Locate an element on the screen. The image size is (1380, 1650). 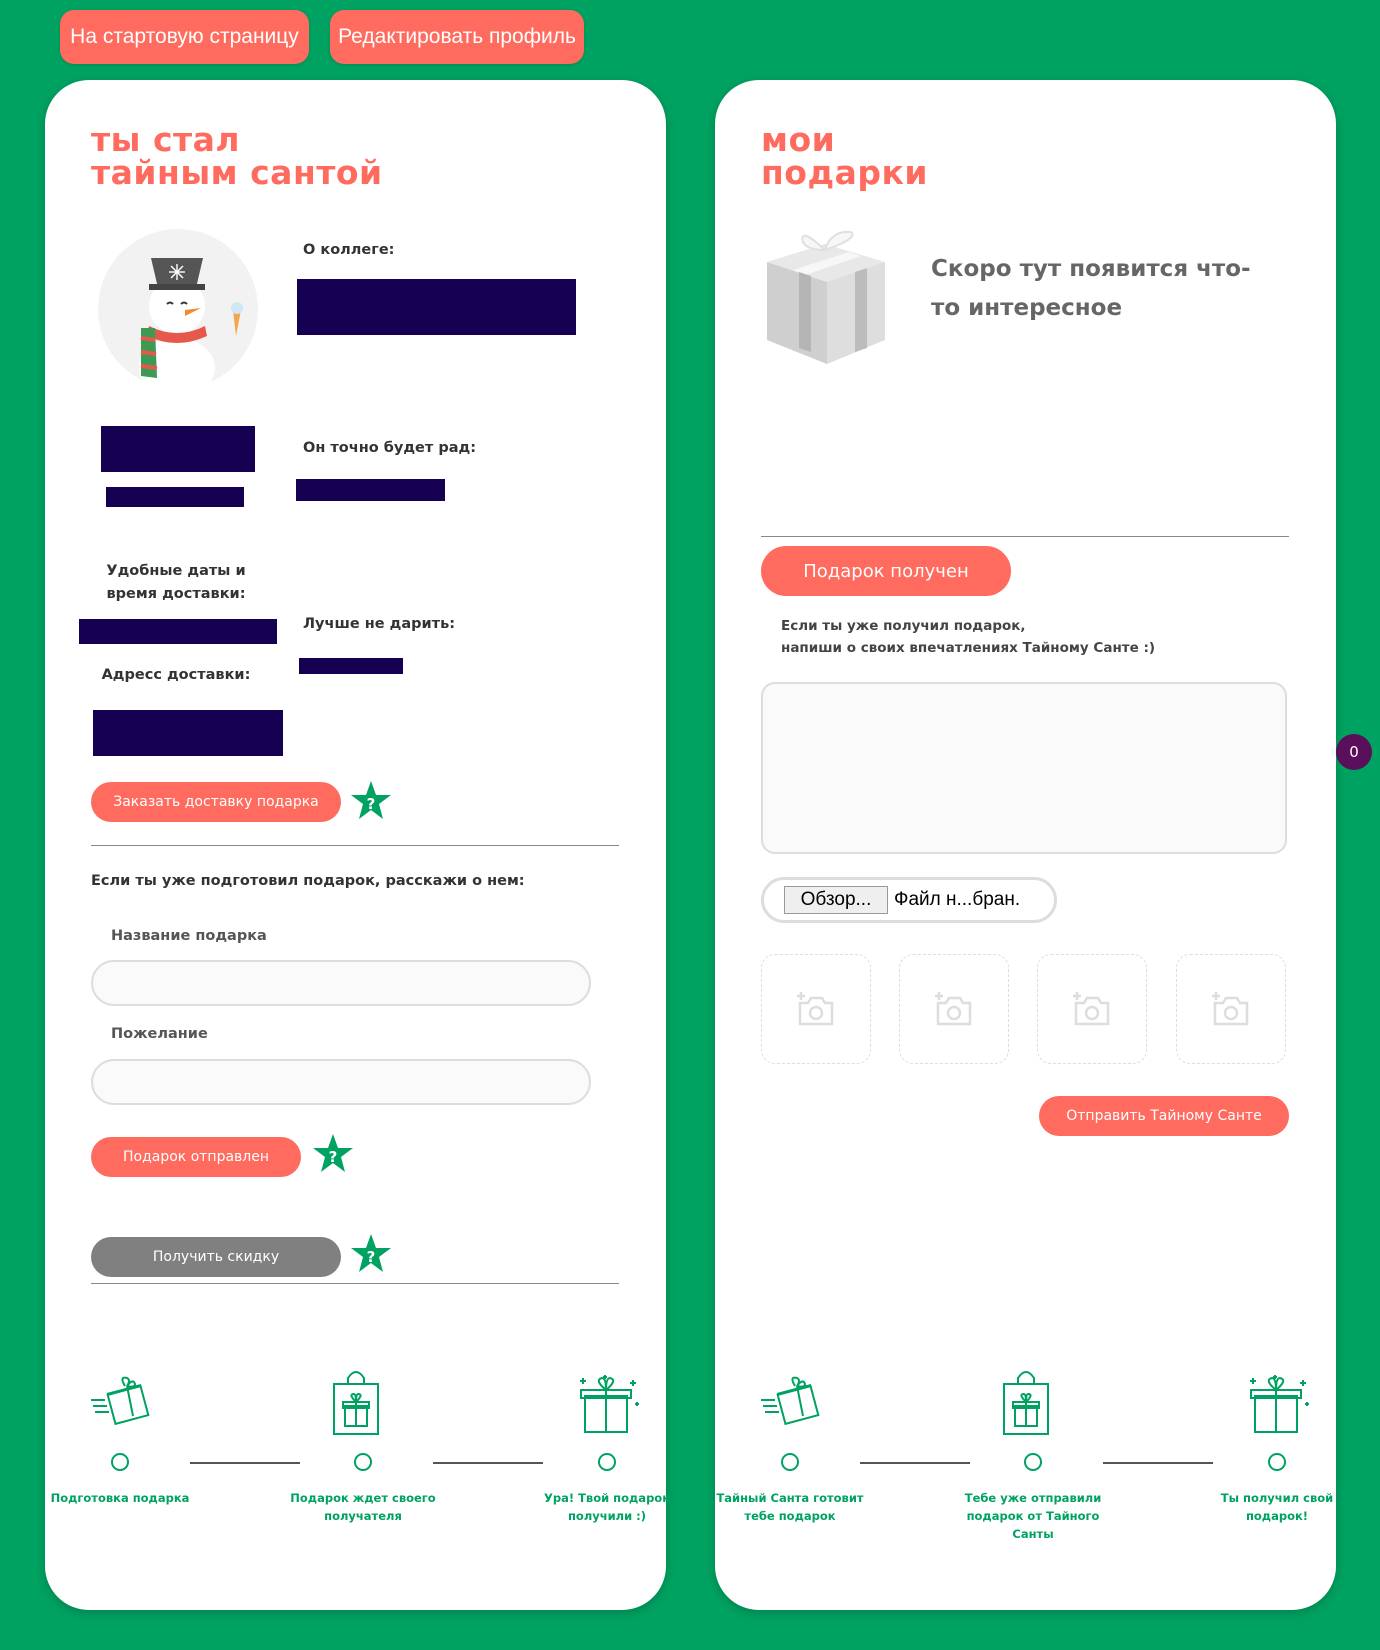
empty-state-text: Скоро тут появится что-то интересное is located at coordinates (1091, 288).